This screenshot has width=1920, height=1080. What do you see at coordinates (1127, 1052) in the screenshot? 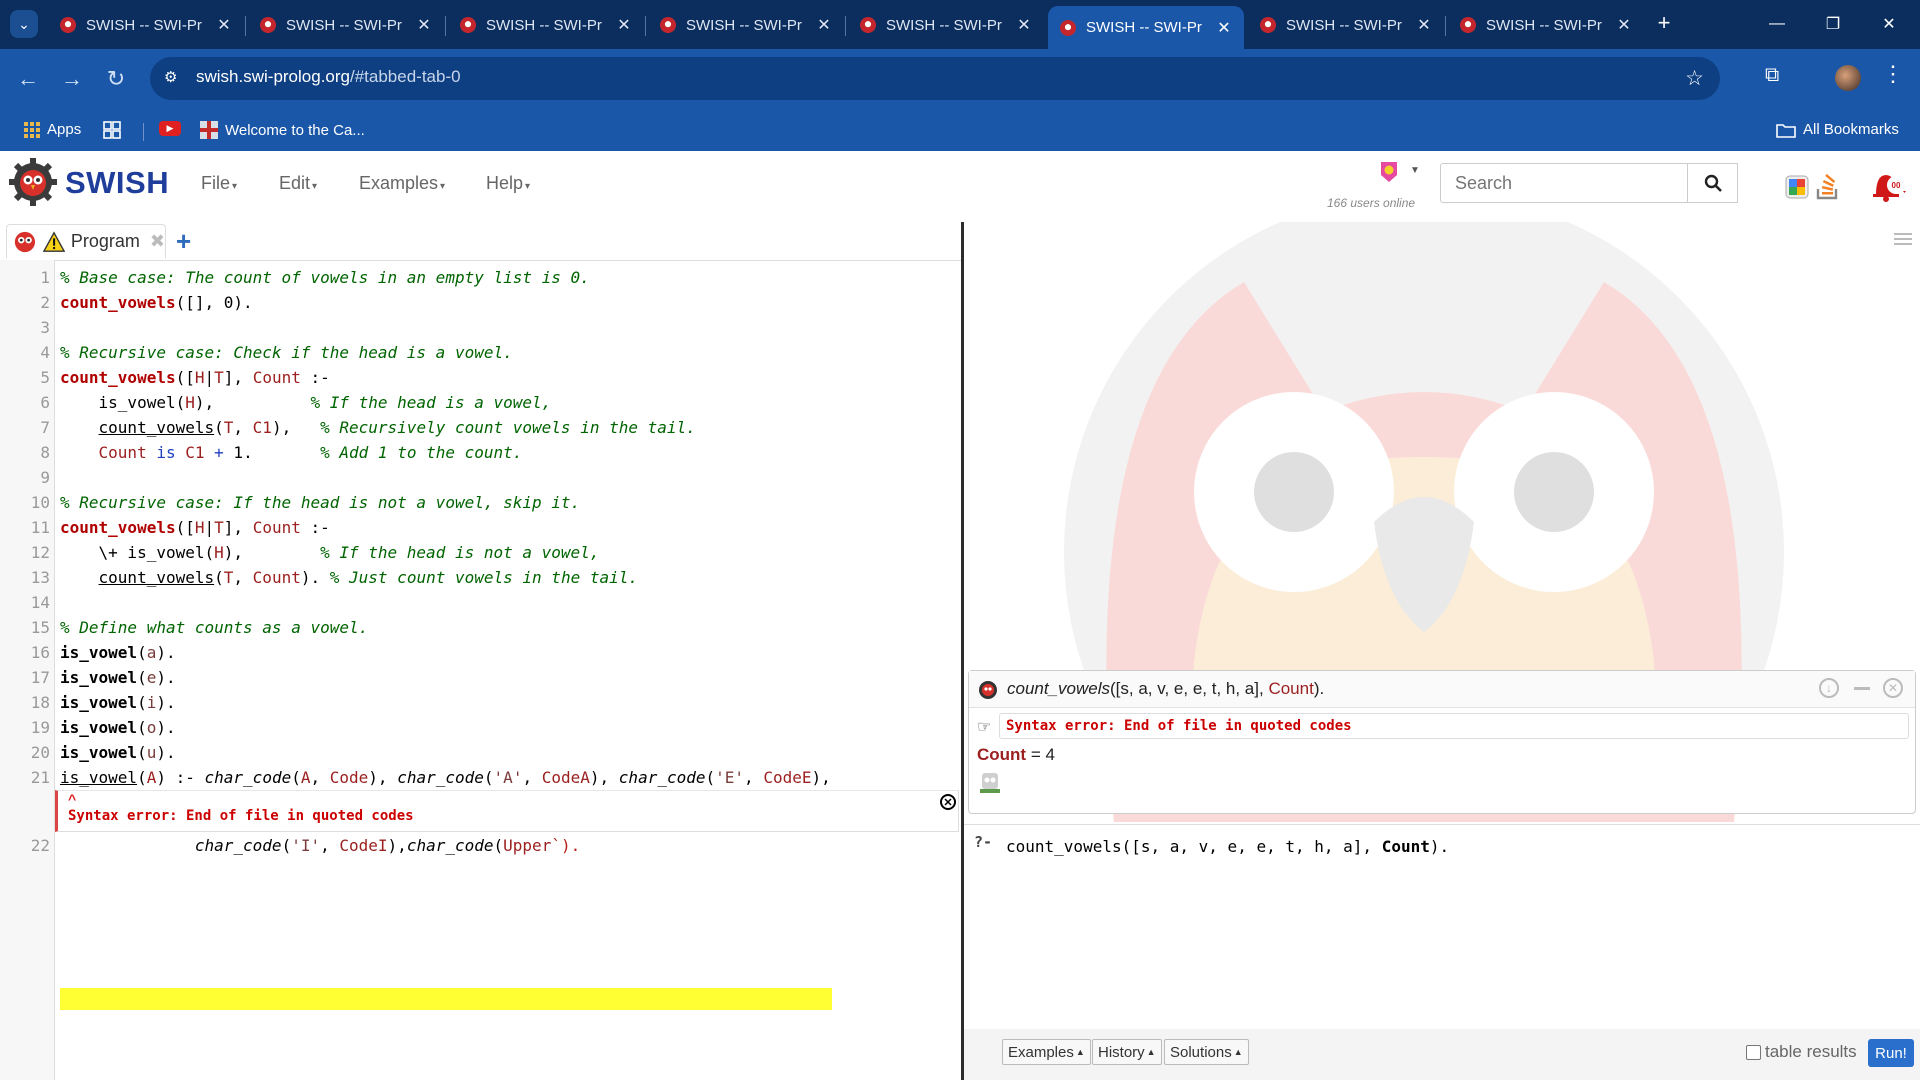
I see `history-button: History ▲` at bounding box center [1127, 1052].